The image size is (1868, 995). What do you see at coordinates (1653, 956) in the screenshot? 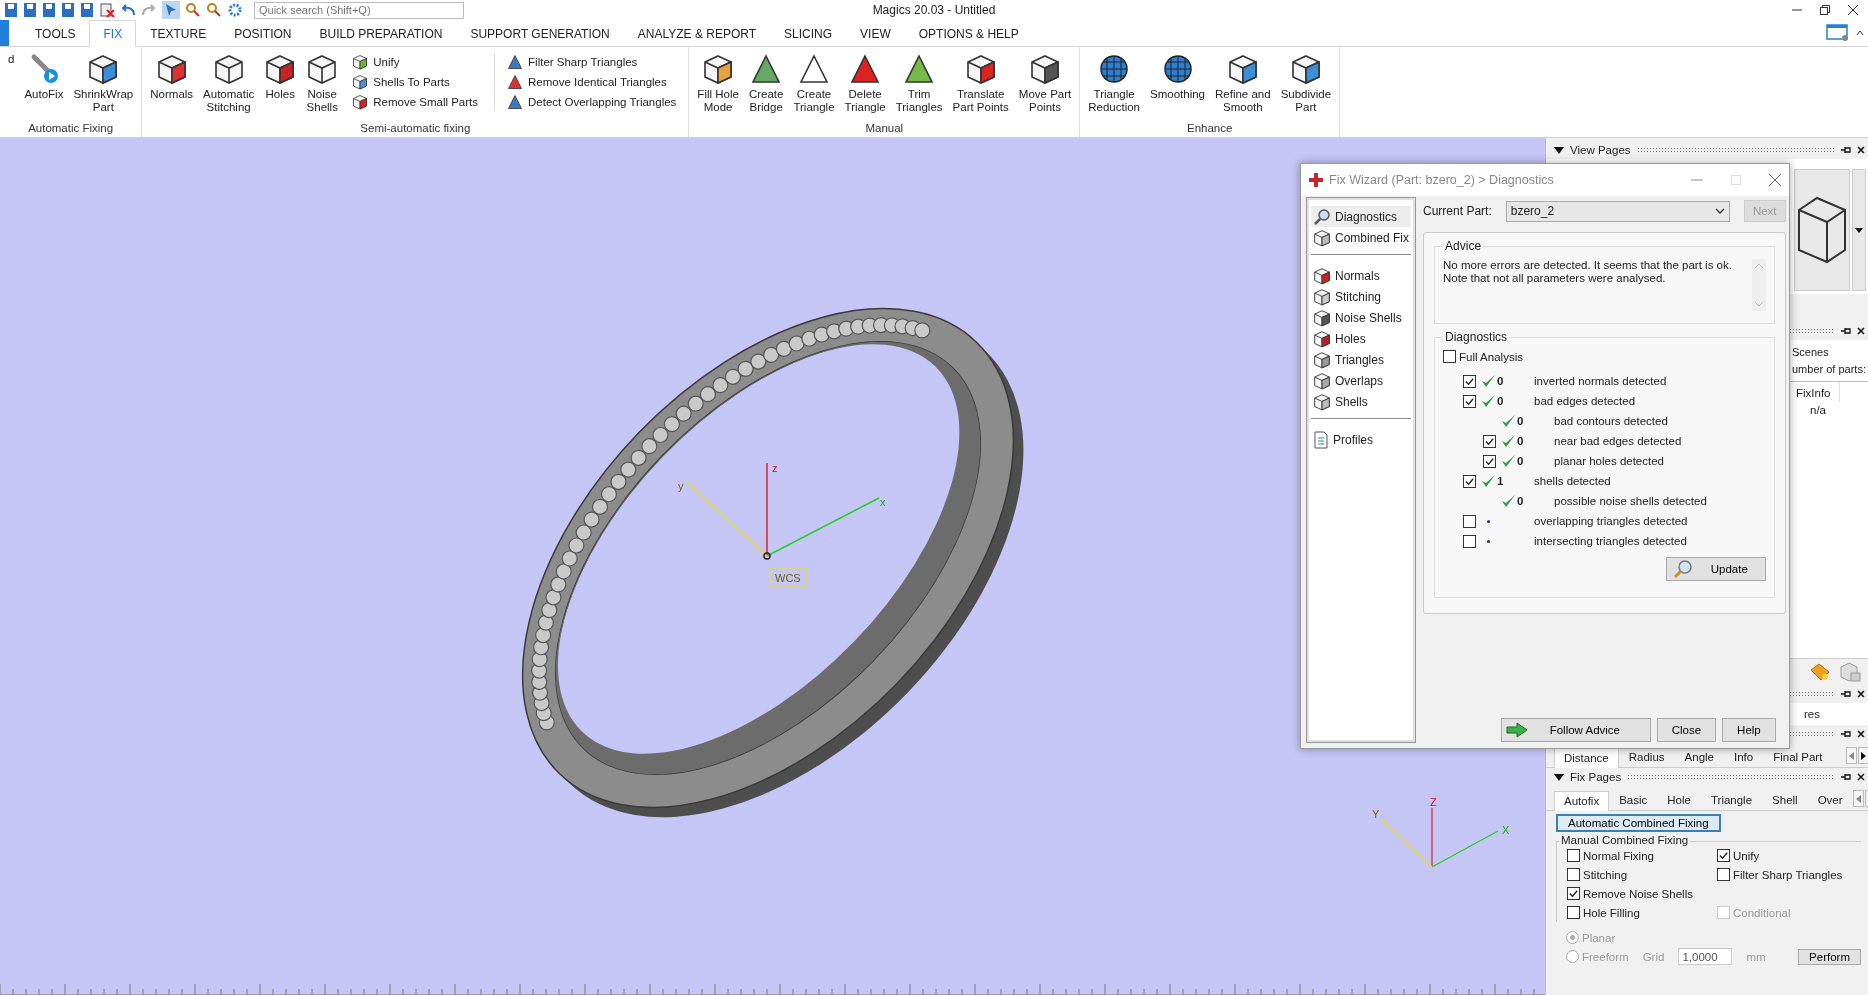
I see `grid-label: Grid` at bounding box center [1653, 956].